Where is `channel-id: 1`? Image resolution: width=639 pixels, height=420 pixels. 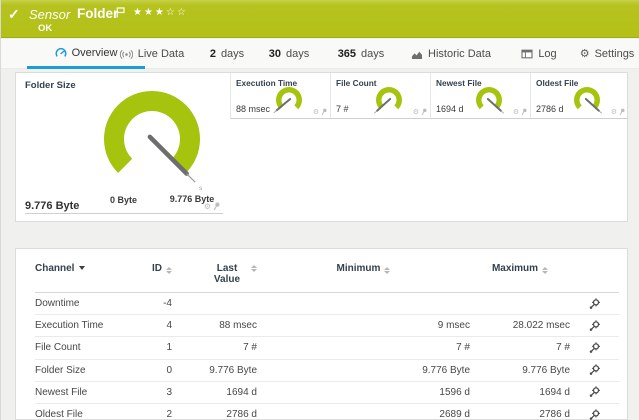
channel-id: 1 is located at coordinates (169, 348).